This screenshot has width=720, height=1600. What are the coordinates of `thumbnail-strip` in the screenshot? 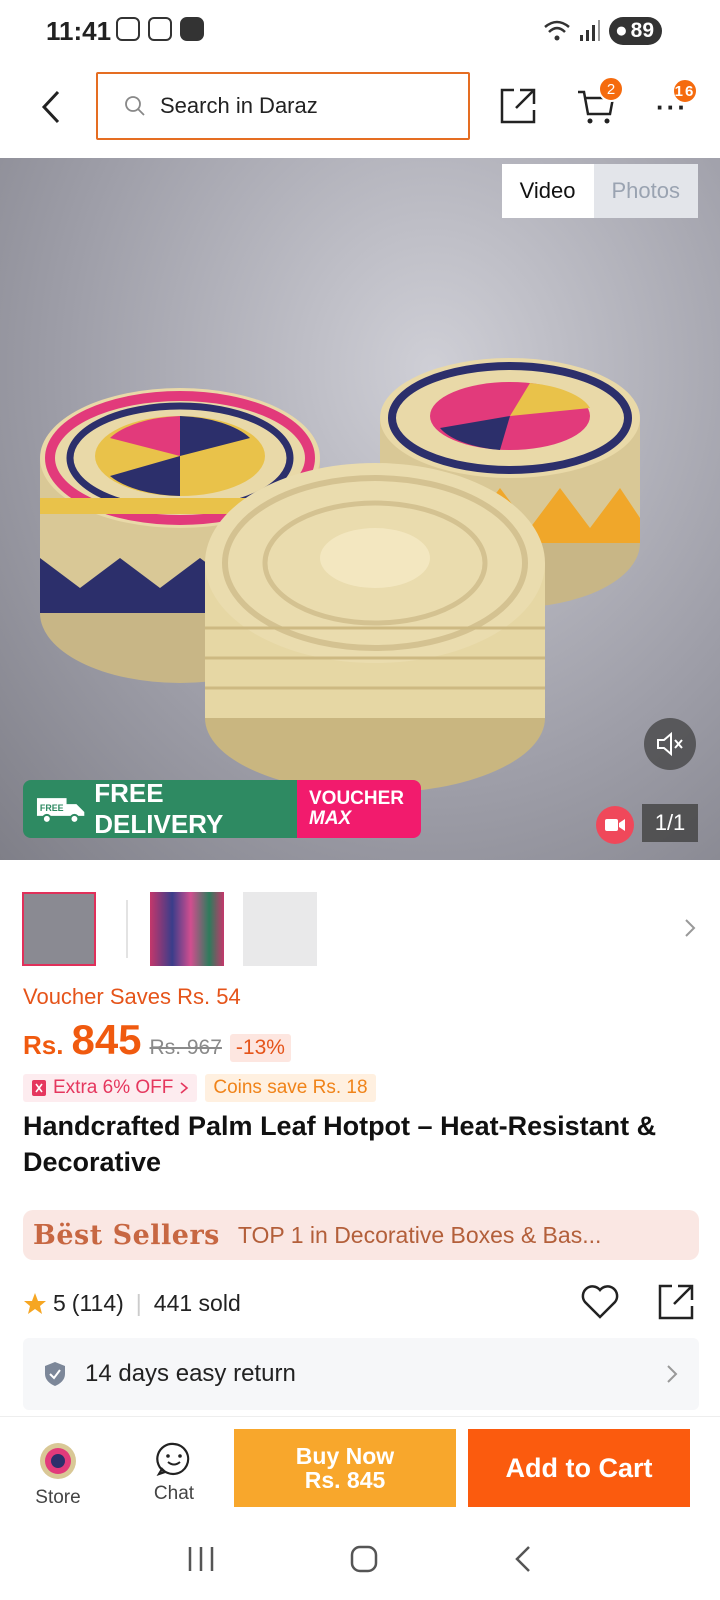 It's located at (362, 930).